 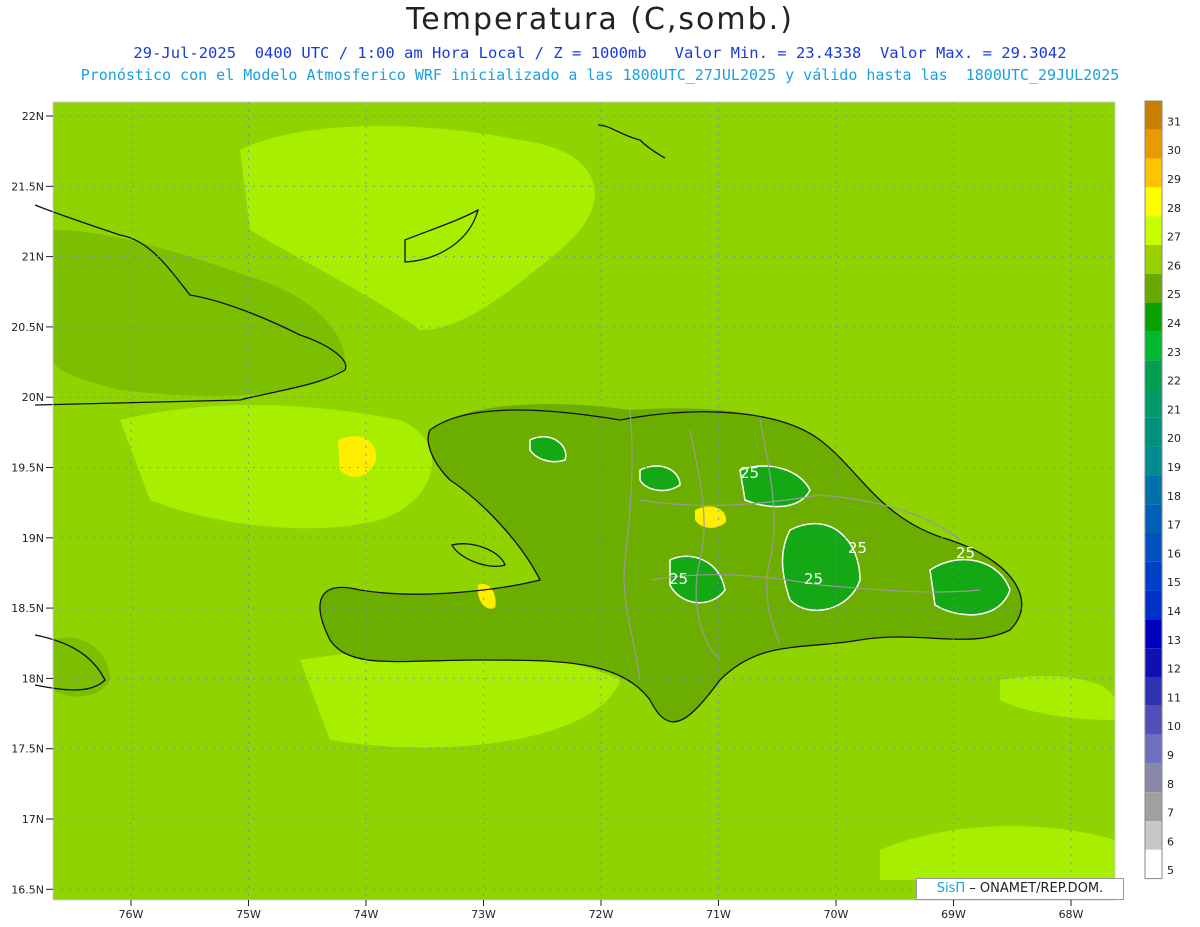 I want to click on lat-tick-label: 20N, so click(x=33, y=397).